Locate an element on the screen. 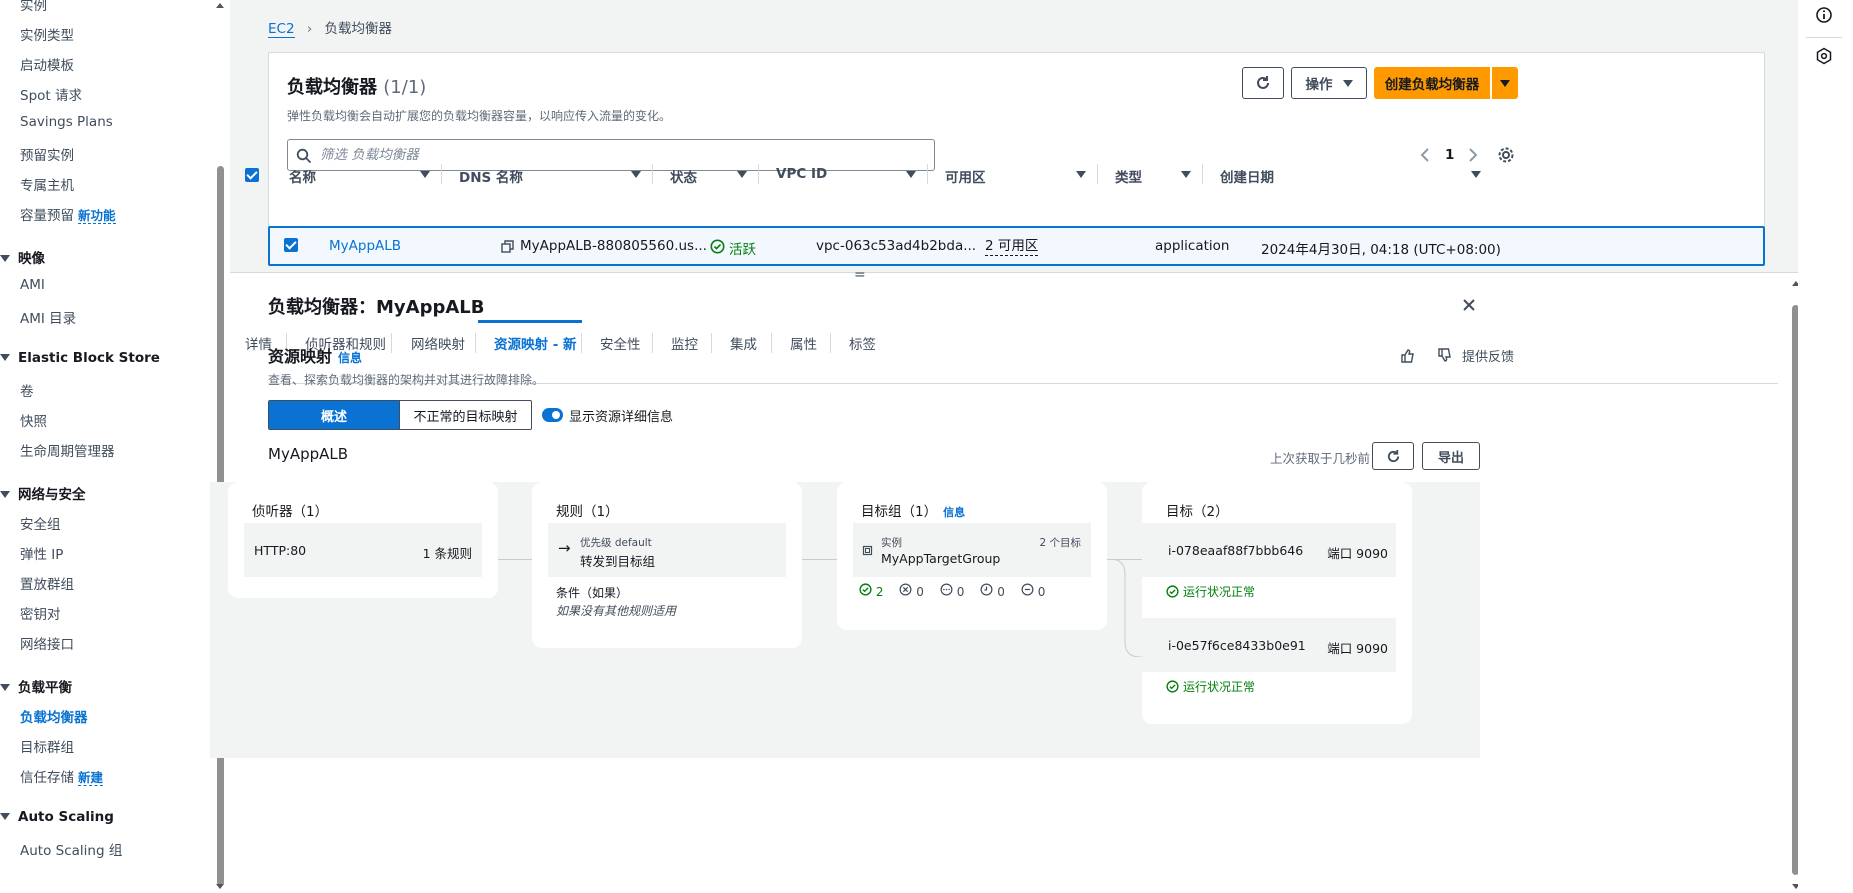 The width and height of the screenshot is (1853, 893). row-checkbox is located at coordinates (291, 245).